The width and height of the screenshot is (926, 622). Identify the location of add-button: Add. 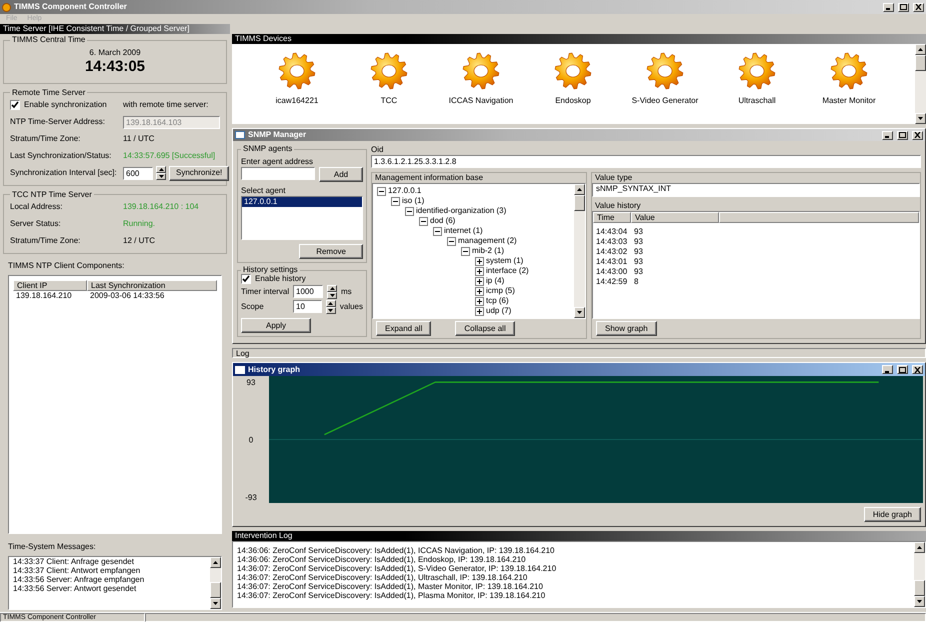
(341, 174).